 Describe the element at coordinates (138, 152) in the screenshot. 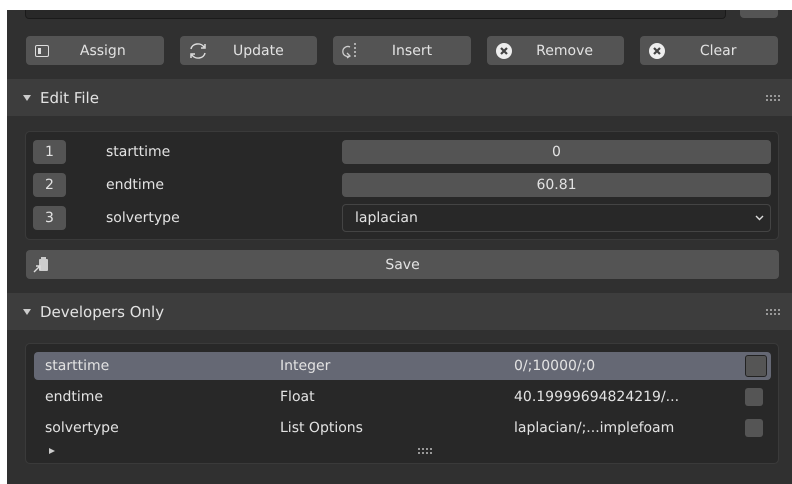

I see `field-label: starttime` at that location.